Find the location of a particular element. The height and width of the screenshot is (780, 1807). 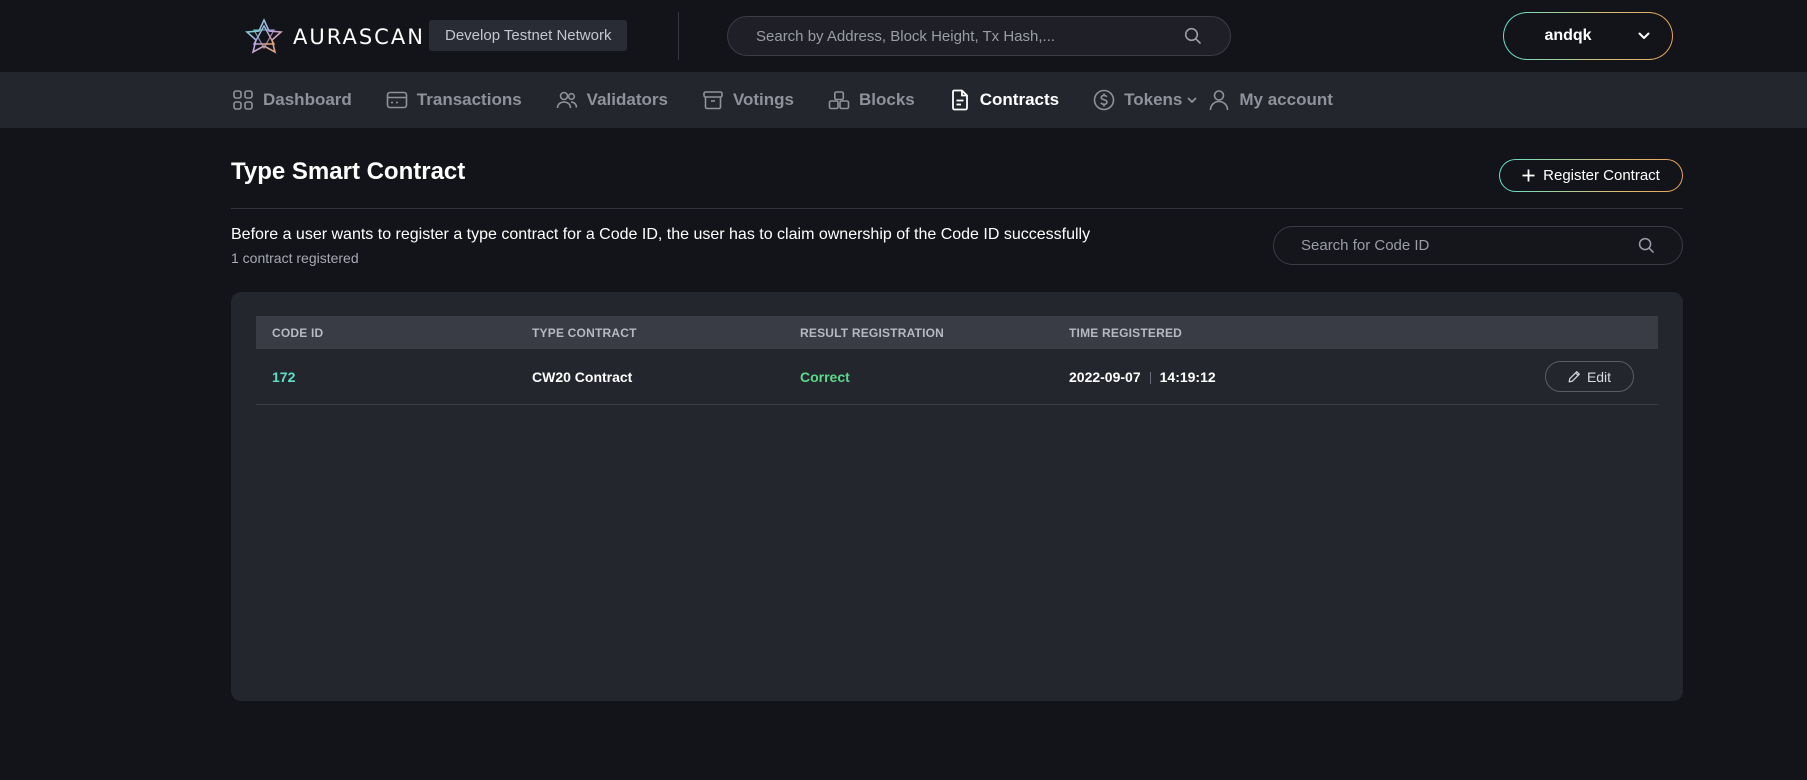

plus-icon is located at coordinates (1528, 175).